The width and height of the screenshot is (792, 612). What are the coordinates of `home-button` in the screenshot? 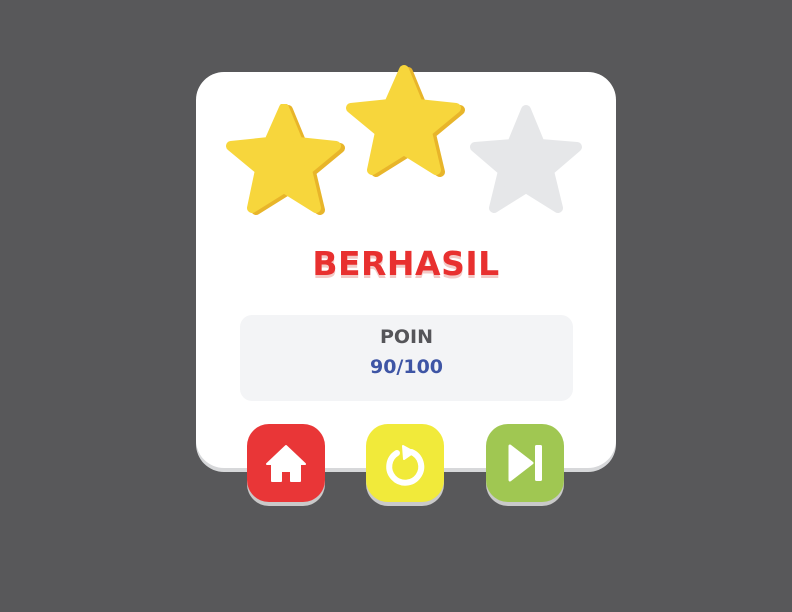 It's located at (286, 463).